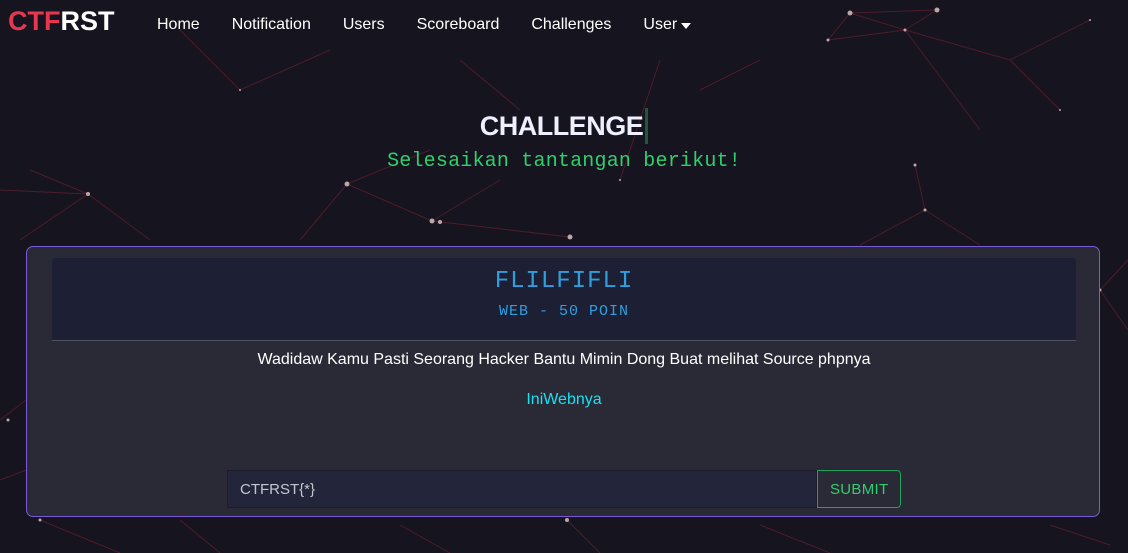 The width and height of the screenshot is (1128, 553). What do you see at coordinates (686, 26) in the screenshot?
I see `caret-down-icon` at bounding box center [686, 26].